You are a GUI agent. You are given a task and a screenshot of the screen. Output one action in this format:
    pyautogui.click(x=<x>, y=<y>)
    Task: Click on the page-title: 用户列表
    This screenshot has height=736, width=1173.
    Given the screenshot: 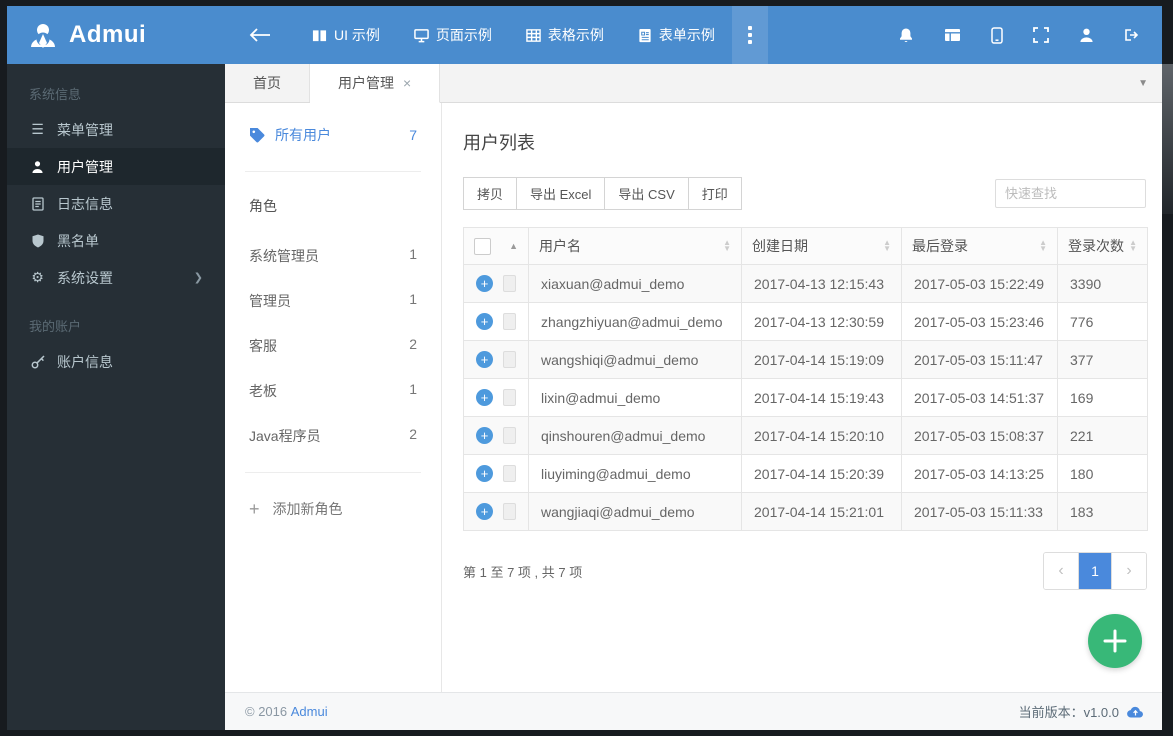 What is the action you would take?
    pyautogui.click(x=499, y=143)
    